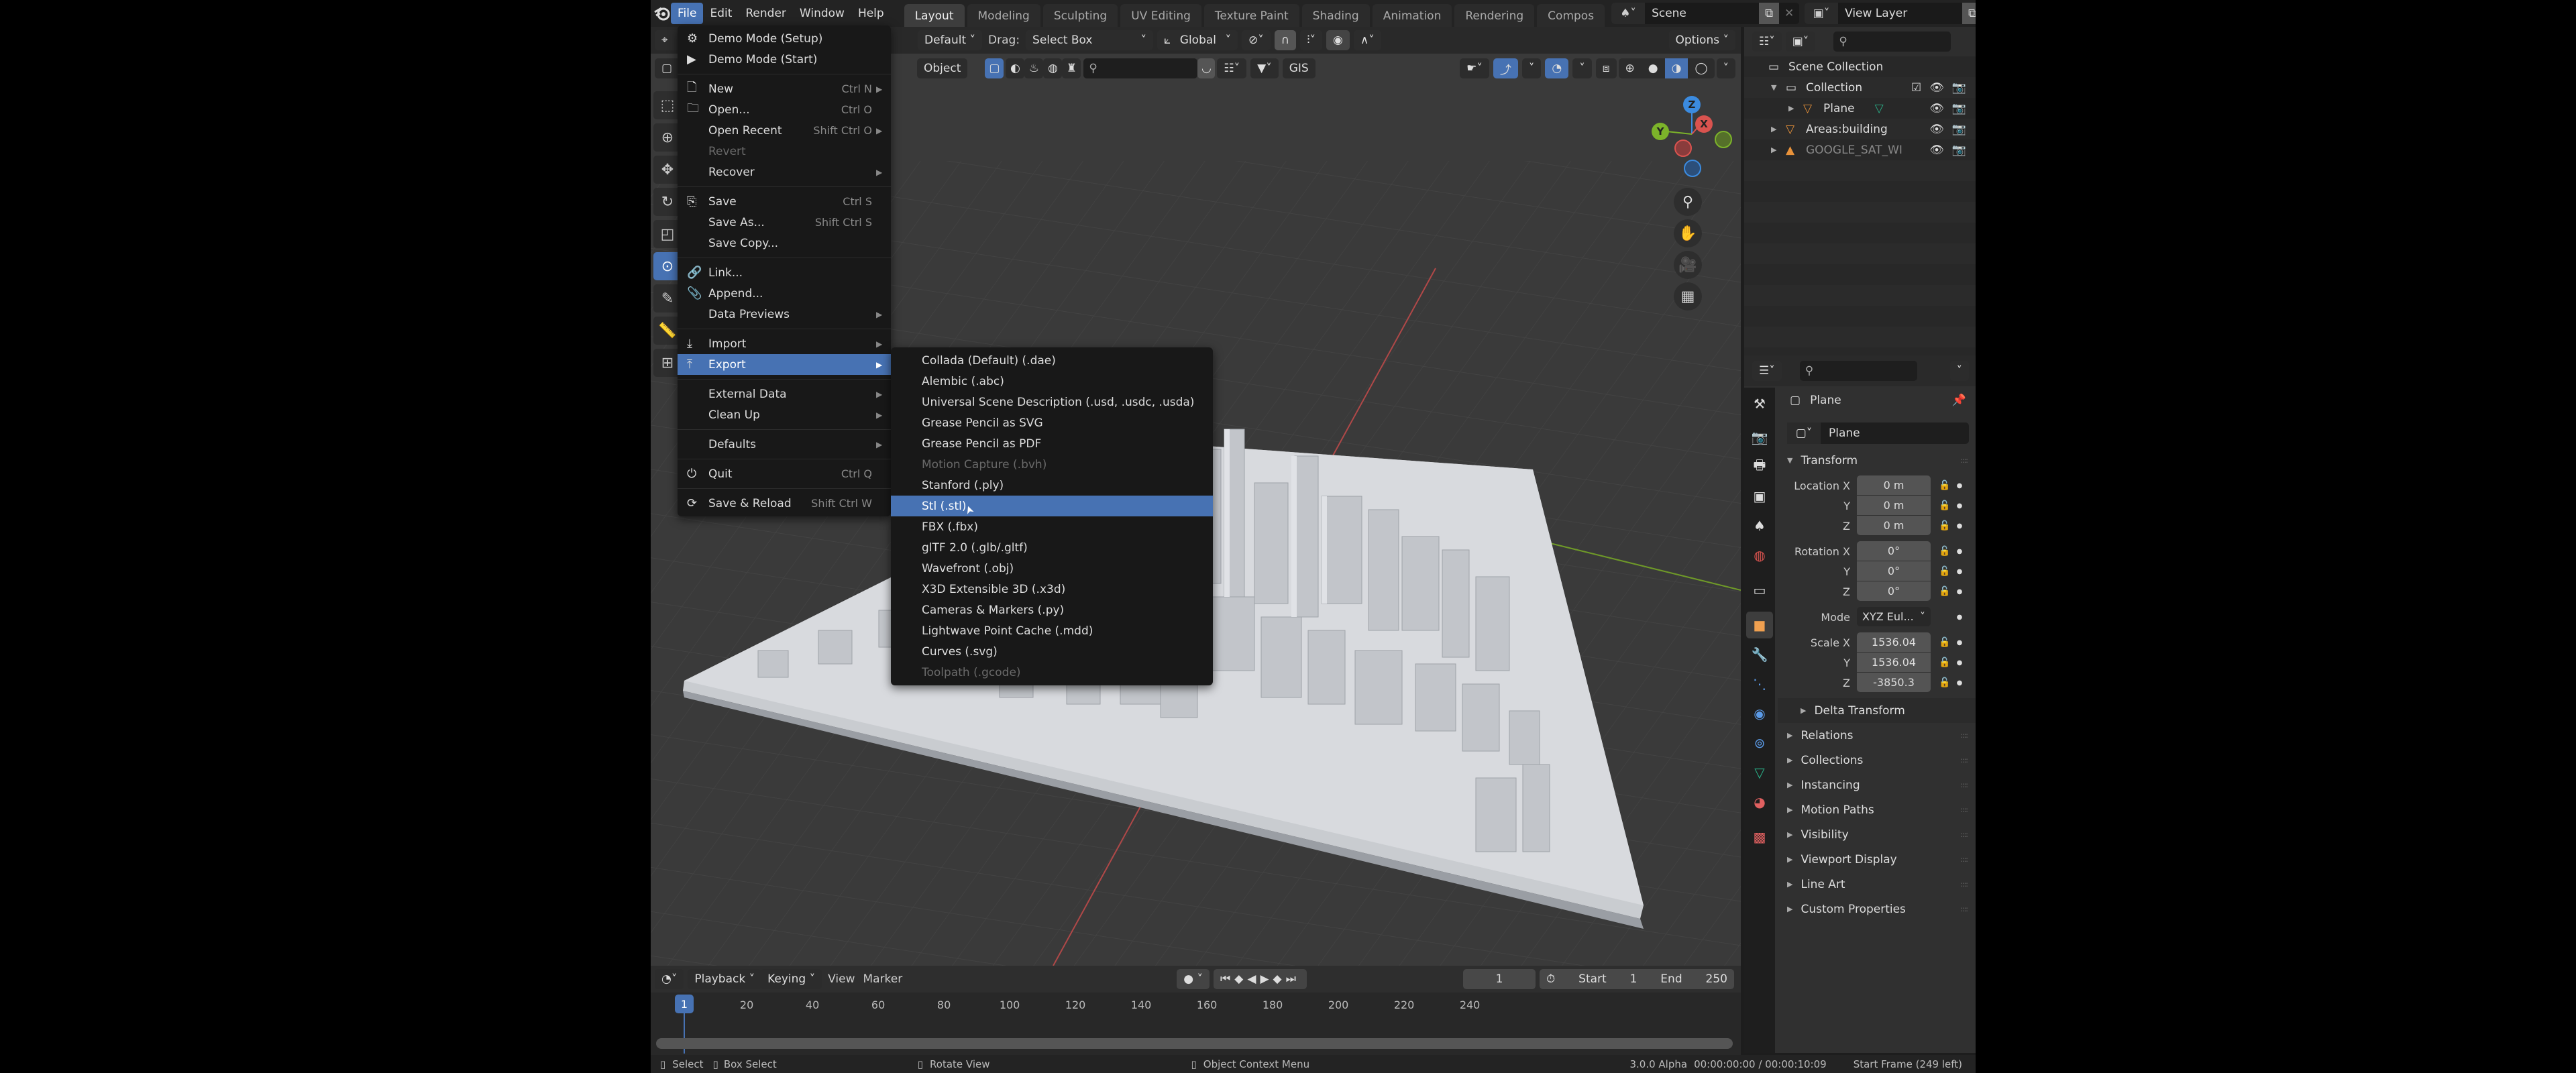  What do you see at coordinates (1692, 104) in the screenshot?
I see `gizmo-z-axis: Z` at bounding box center [1692, 104].